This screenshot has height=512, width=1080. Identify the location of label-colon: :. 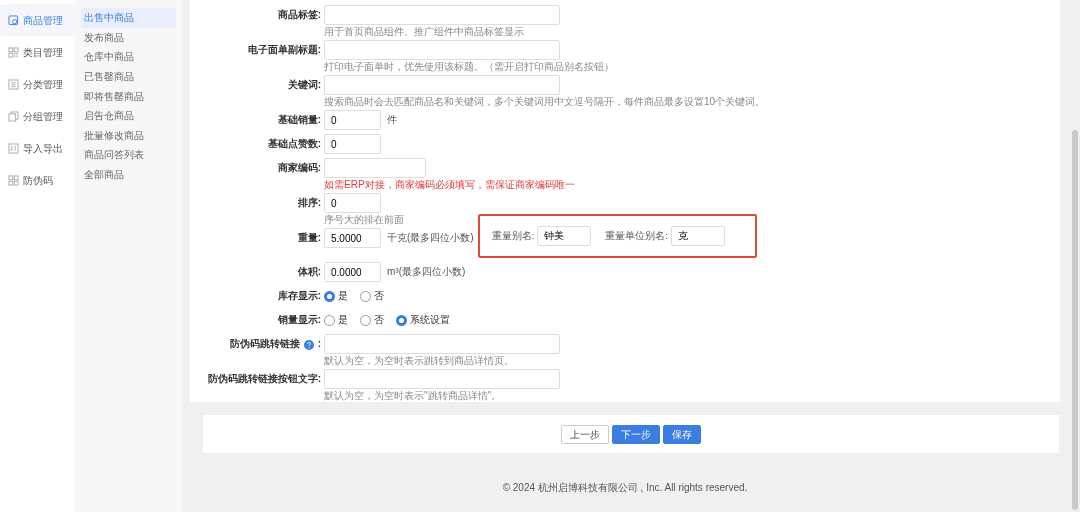
(319, 343).